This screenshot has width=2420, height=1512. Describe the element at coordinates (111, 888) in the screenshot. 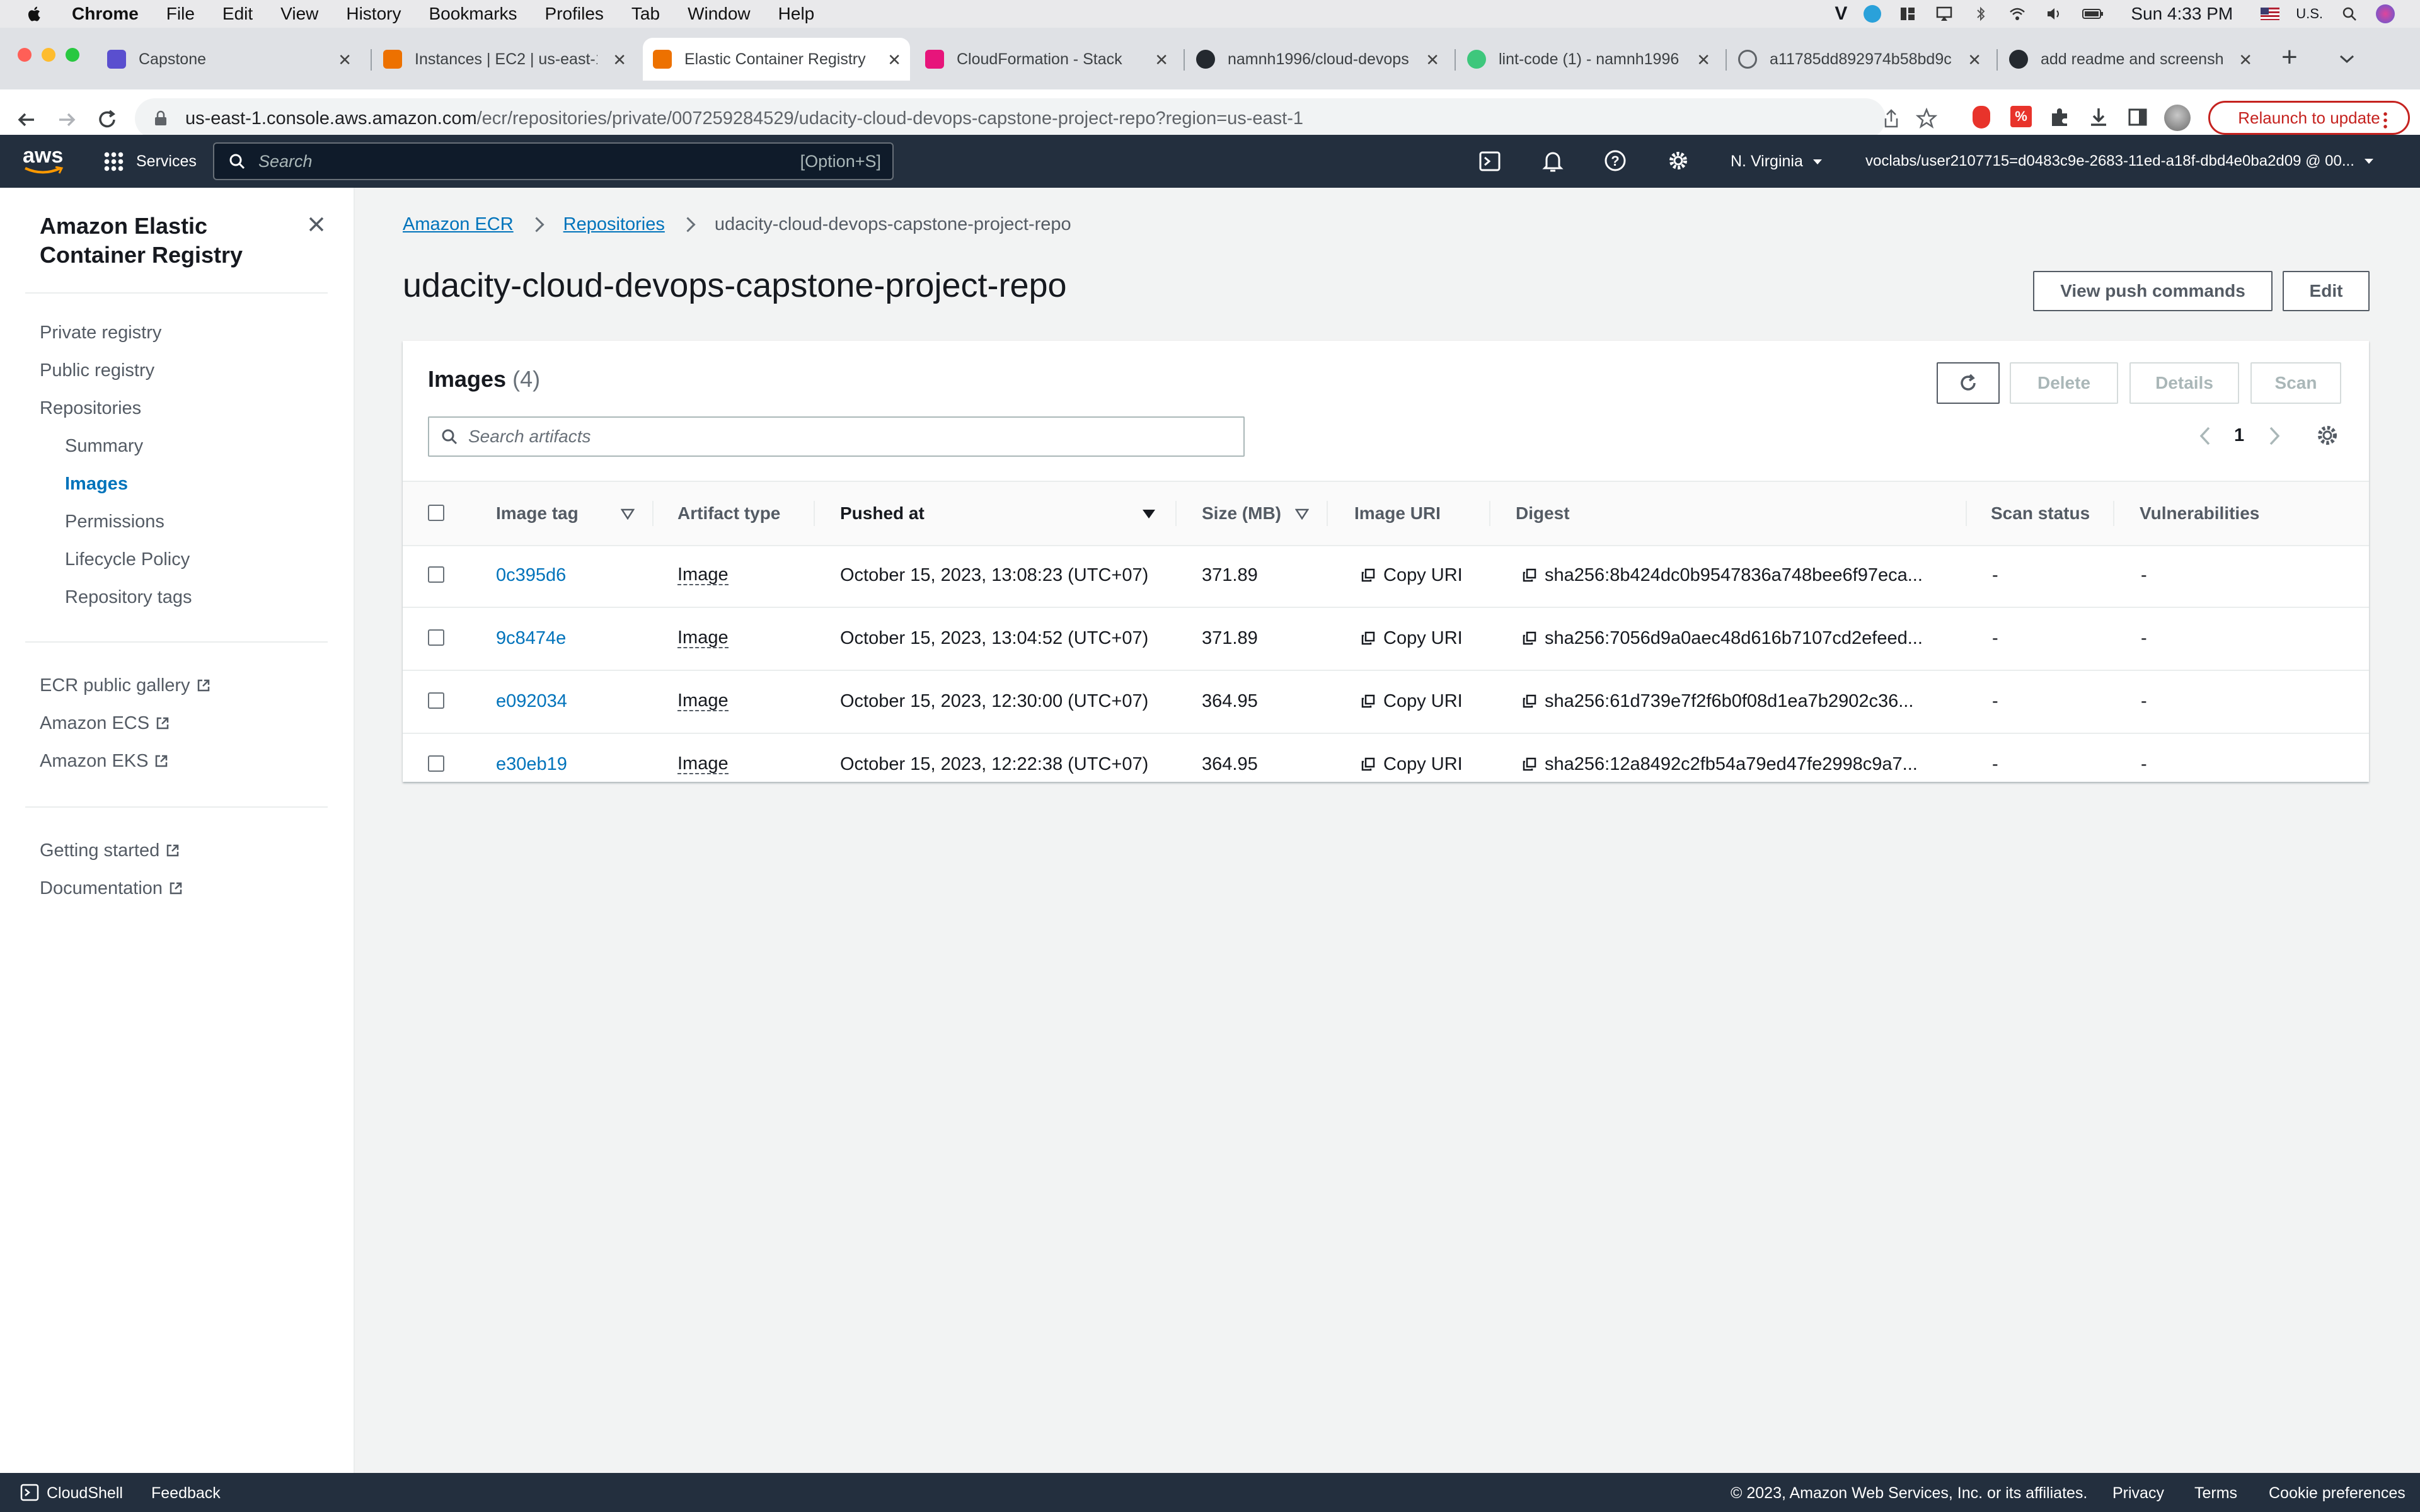

I see `nav-documentation: Documentation` at that location.